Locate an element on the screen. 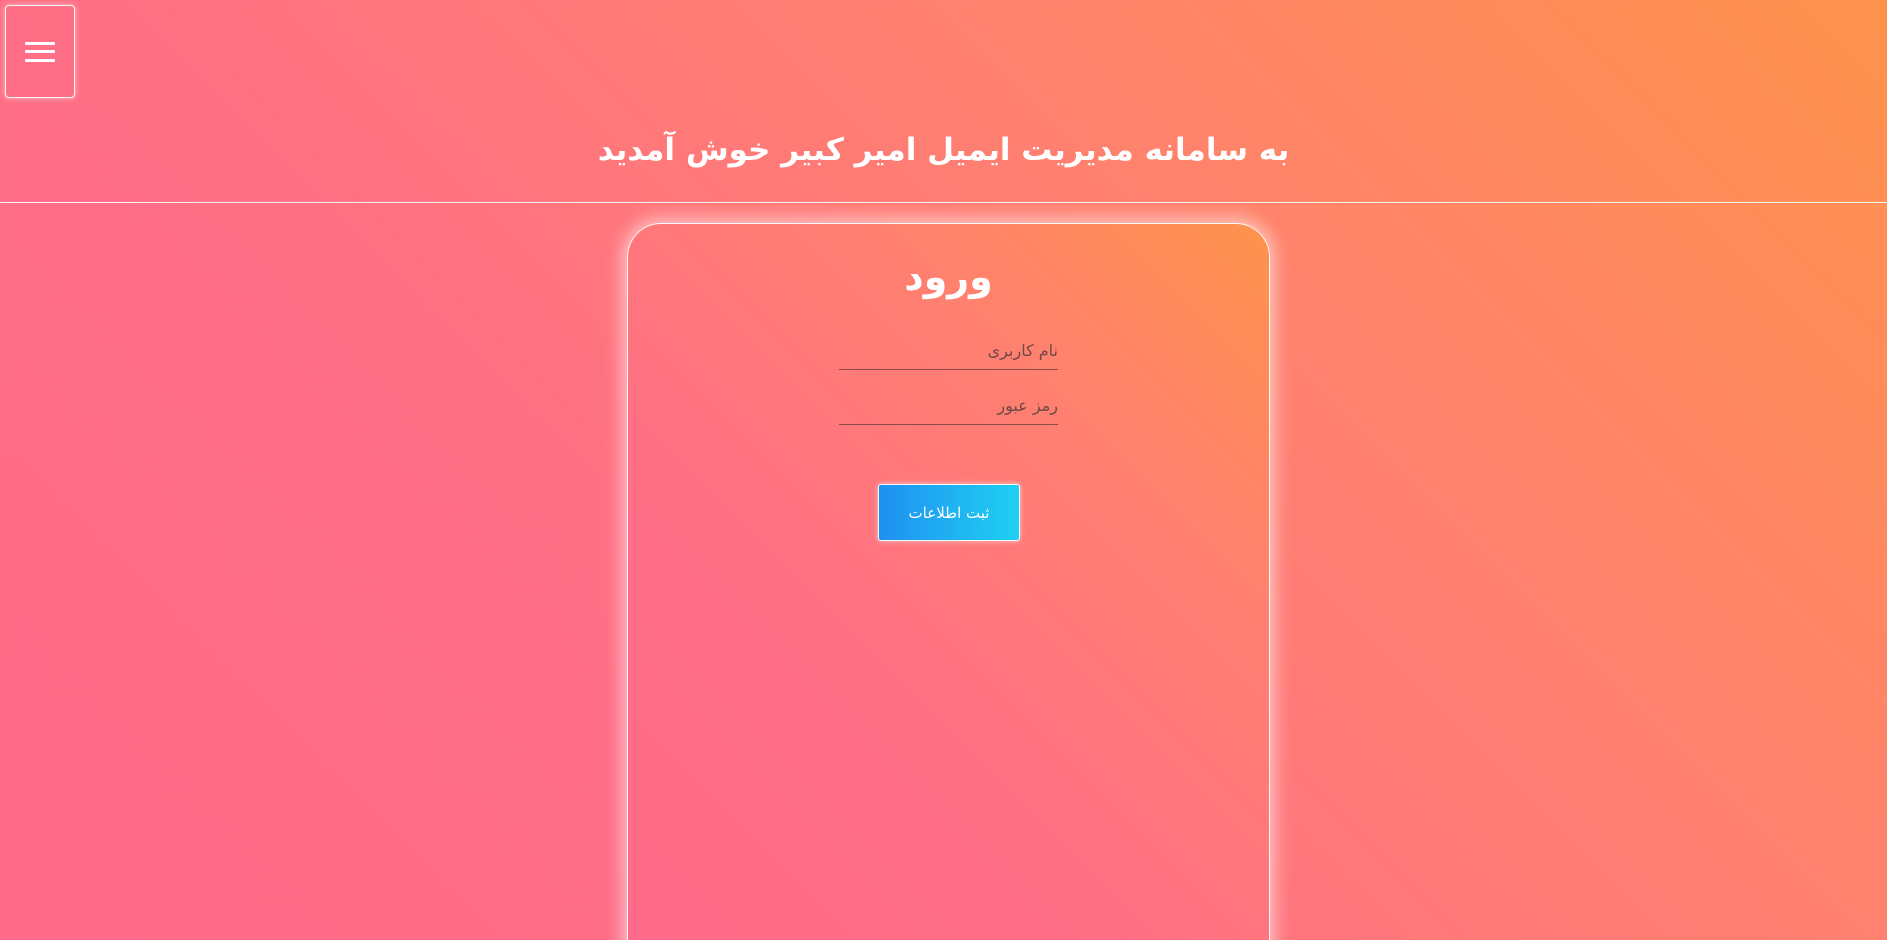 This screenshot has width=1887, height=940. username-field is located at coordinates (948, 353).